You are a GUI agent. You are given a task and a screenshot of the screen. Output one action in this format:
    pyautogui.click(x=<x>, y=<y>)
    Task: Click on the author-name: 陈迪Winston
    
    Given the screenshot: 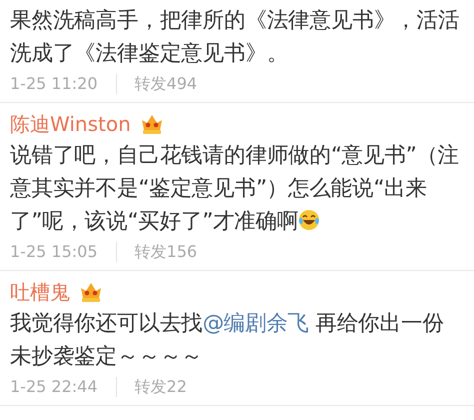 What is the action you would take?
    pyautogui.click(x=70, y=124)
    